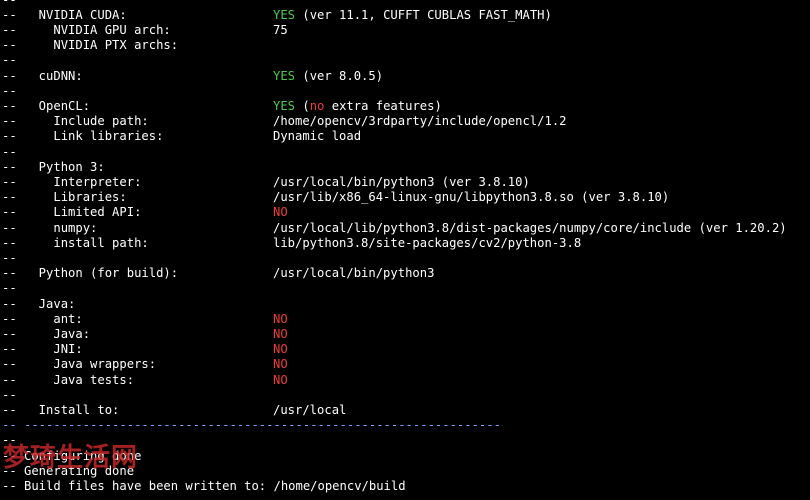  What do you see at coordinates (46, 105) in the screenshot?
I see `terminal-line-label: -- OpenCL:` at bounding box center [46, 105].